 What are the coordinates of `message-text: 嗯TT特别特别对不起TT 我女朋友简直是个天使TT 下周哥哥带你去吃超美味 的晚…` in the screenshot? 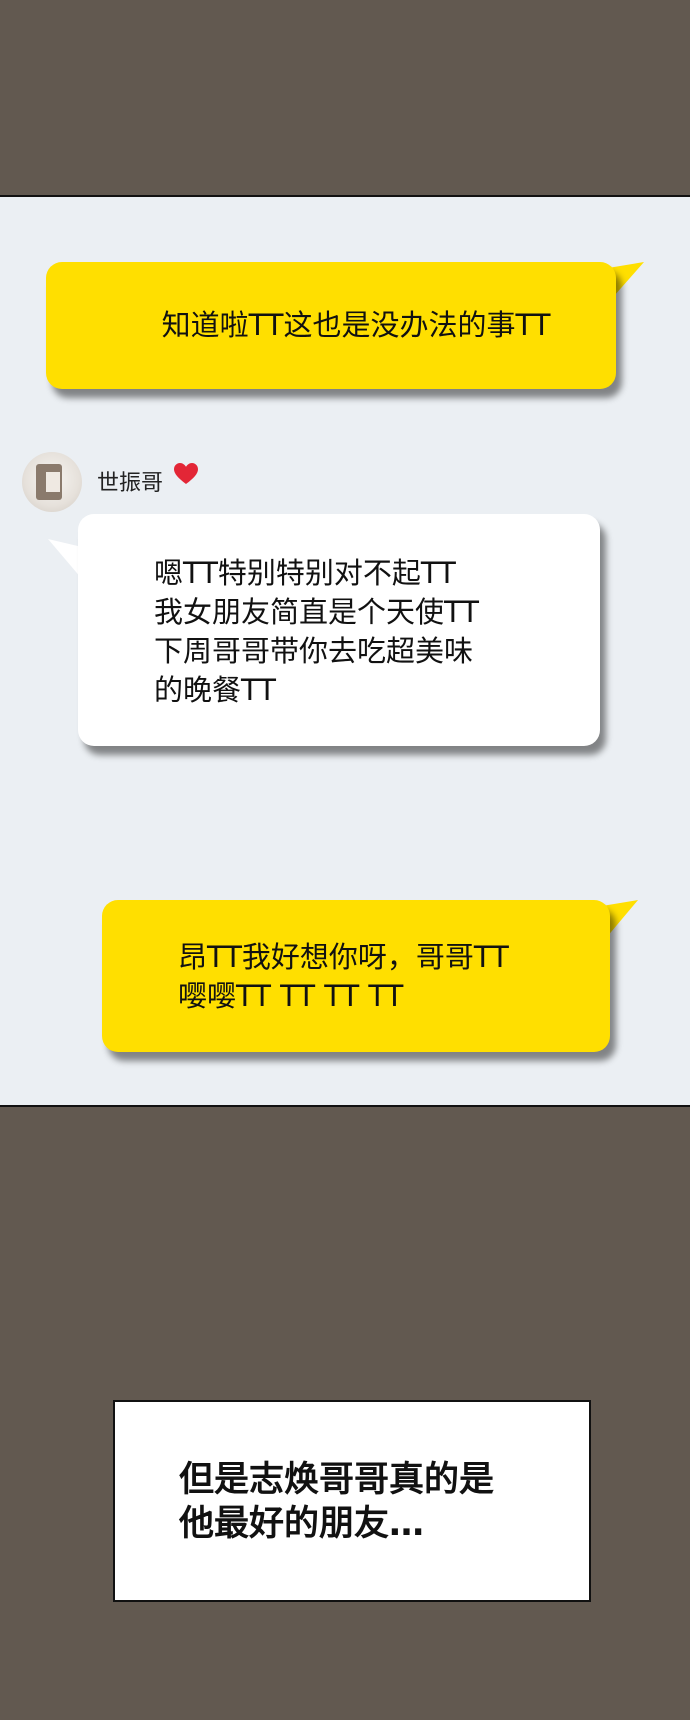 It's located at (316, 631).